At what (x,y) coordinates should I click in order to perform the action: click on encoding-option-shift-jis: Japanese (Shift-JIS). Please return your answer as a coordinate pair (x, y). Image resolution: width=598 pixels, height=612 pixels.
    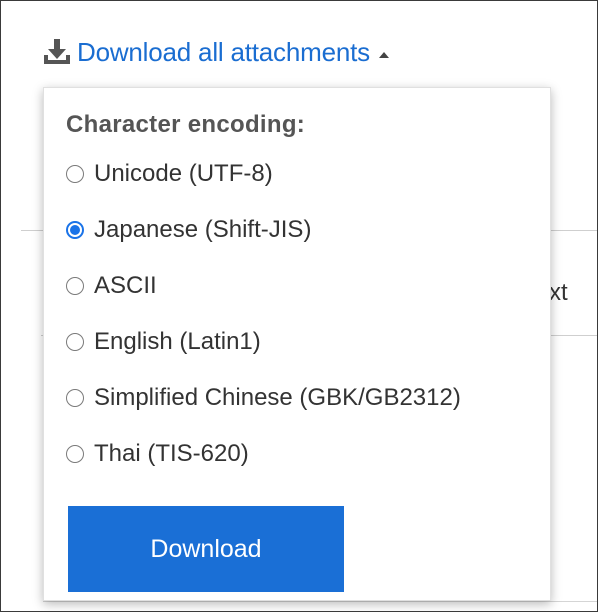
    Looking at the image, I should click on (188, 230).